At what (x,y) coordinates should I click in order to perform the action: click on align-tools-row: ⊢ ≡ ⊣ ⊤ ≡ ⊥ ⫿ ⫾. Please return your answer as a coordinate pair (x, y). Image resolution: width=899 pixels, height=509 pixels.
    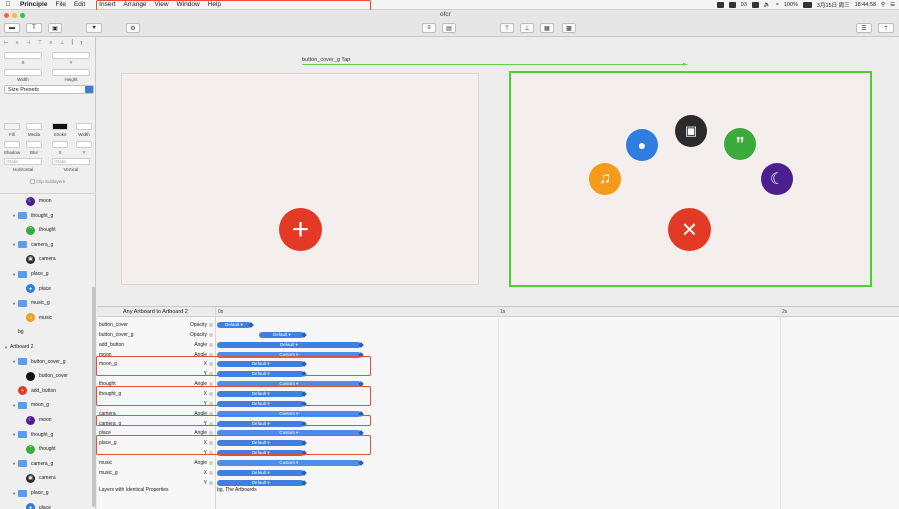
    Looking at the image, I should click on (48, 43).